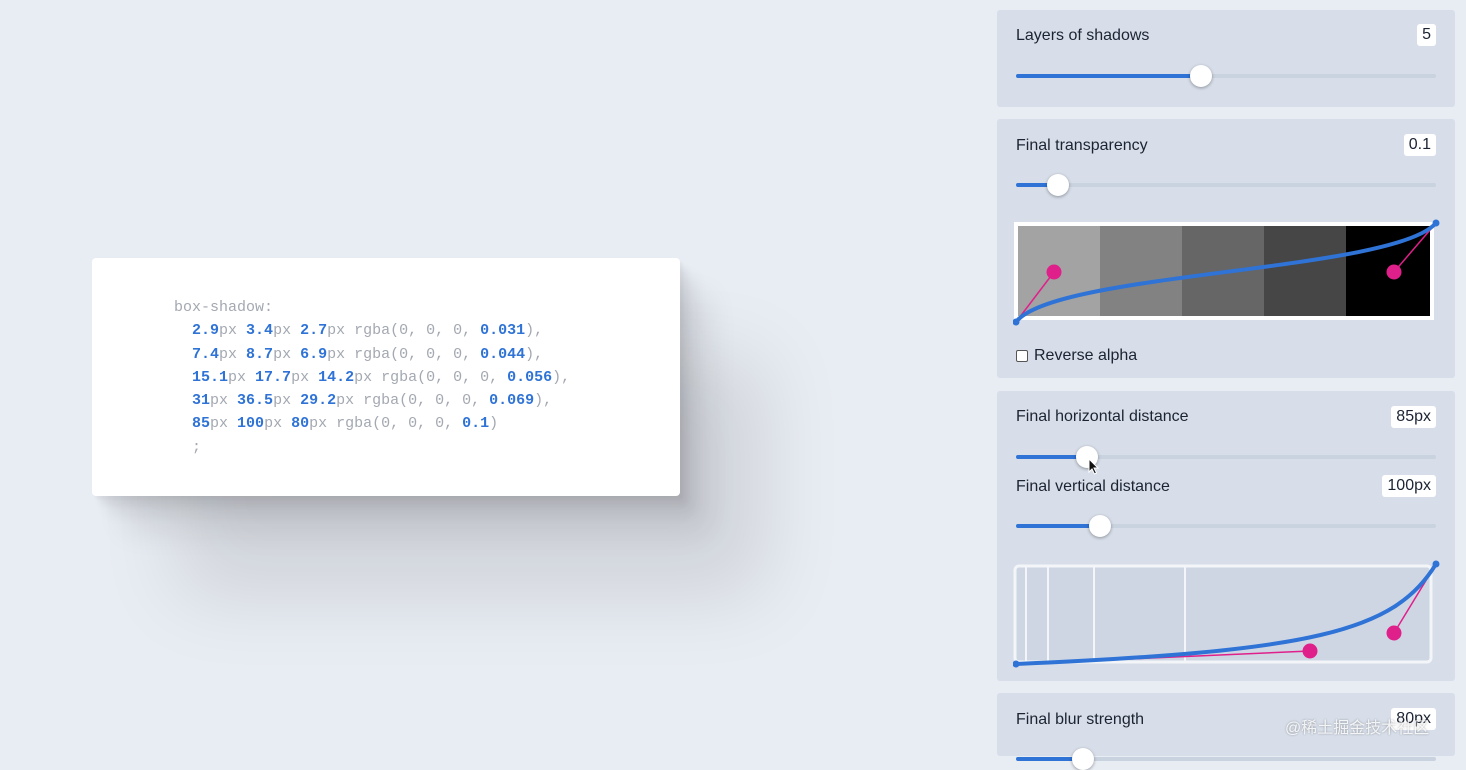 The height and width of the screenshot is (770, 1466). I want to click on vertical-label: Final vertical distance, so click(1093, 486).